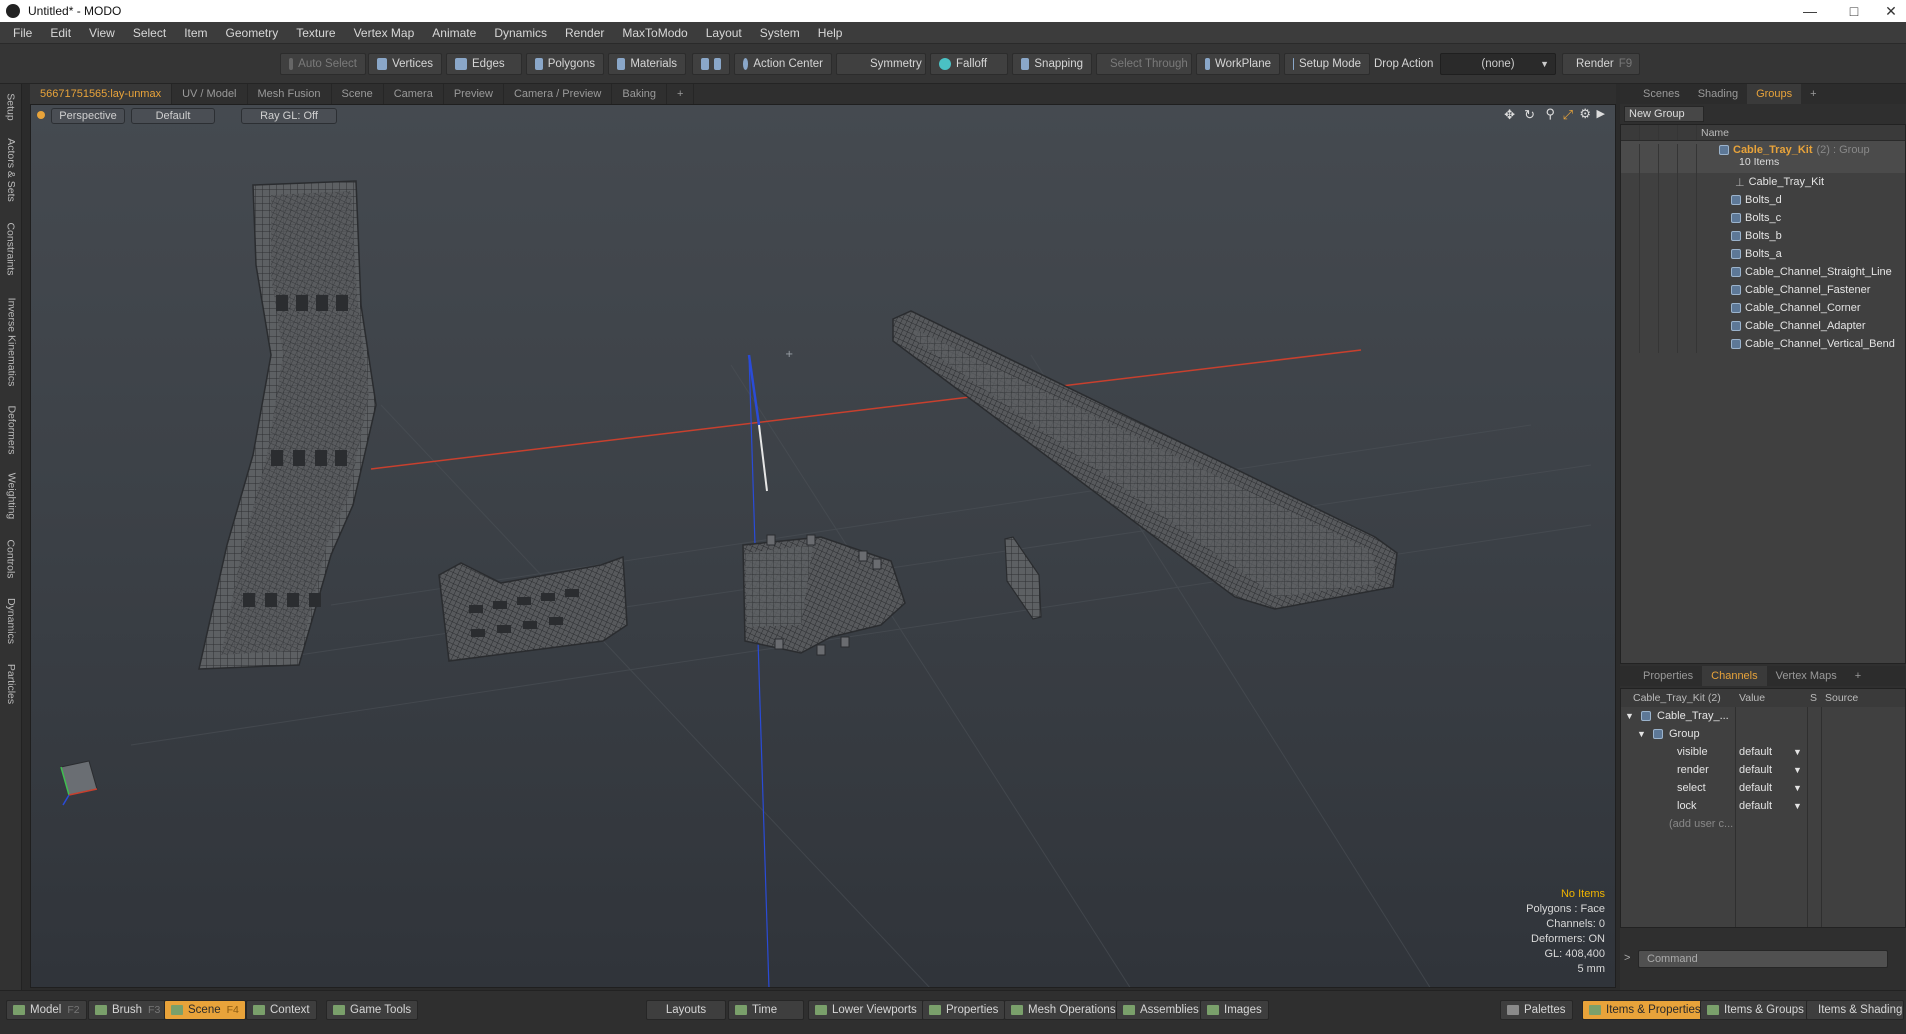 This screenshot has width=1906, height=1034. I want to click on snapping-button: Snapping, so click(1052, 64).